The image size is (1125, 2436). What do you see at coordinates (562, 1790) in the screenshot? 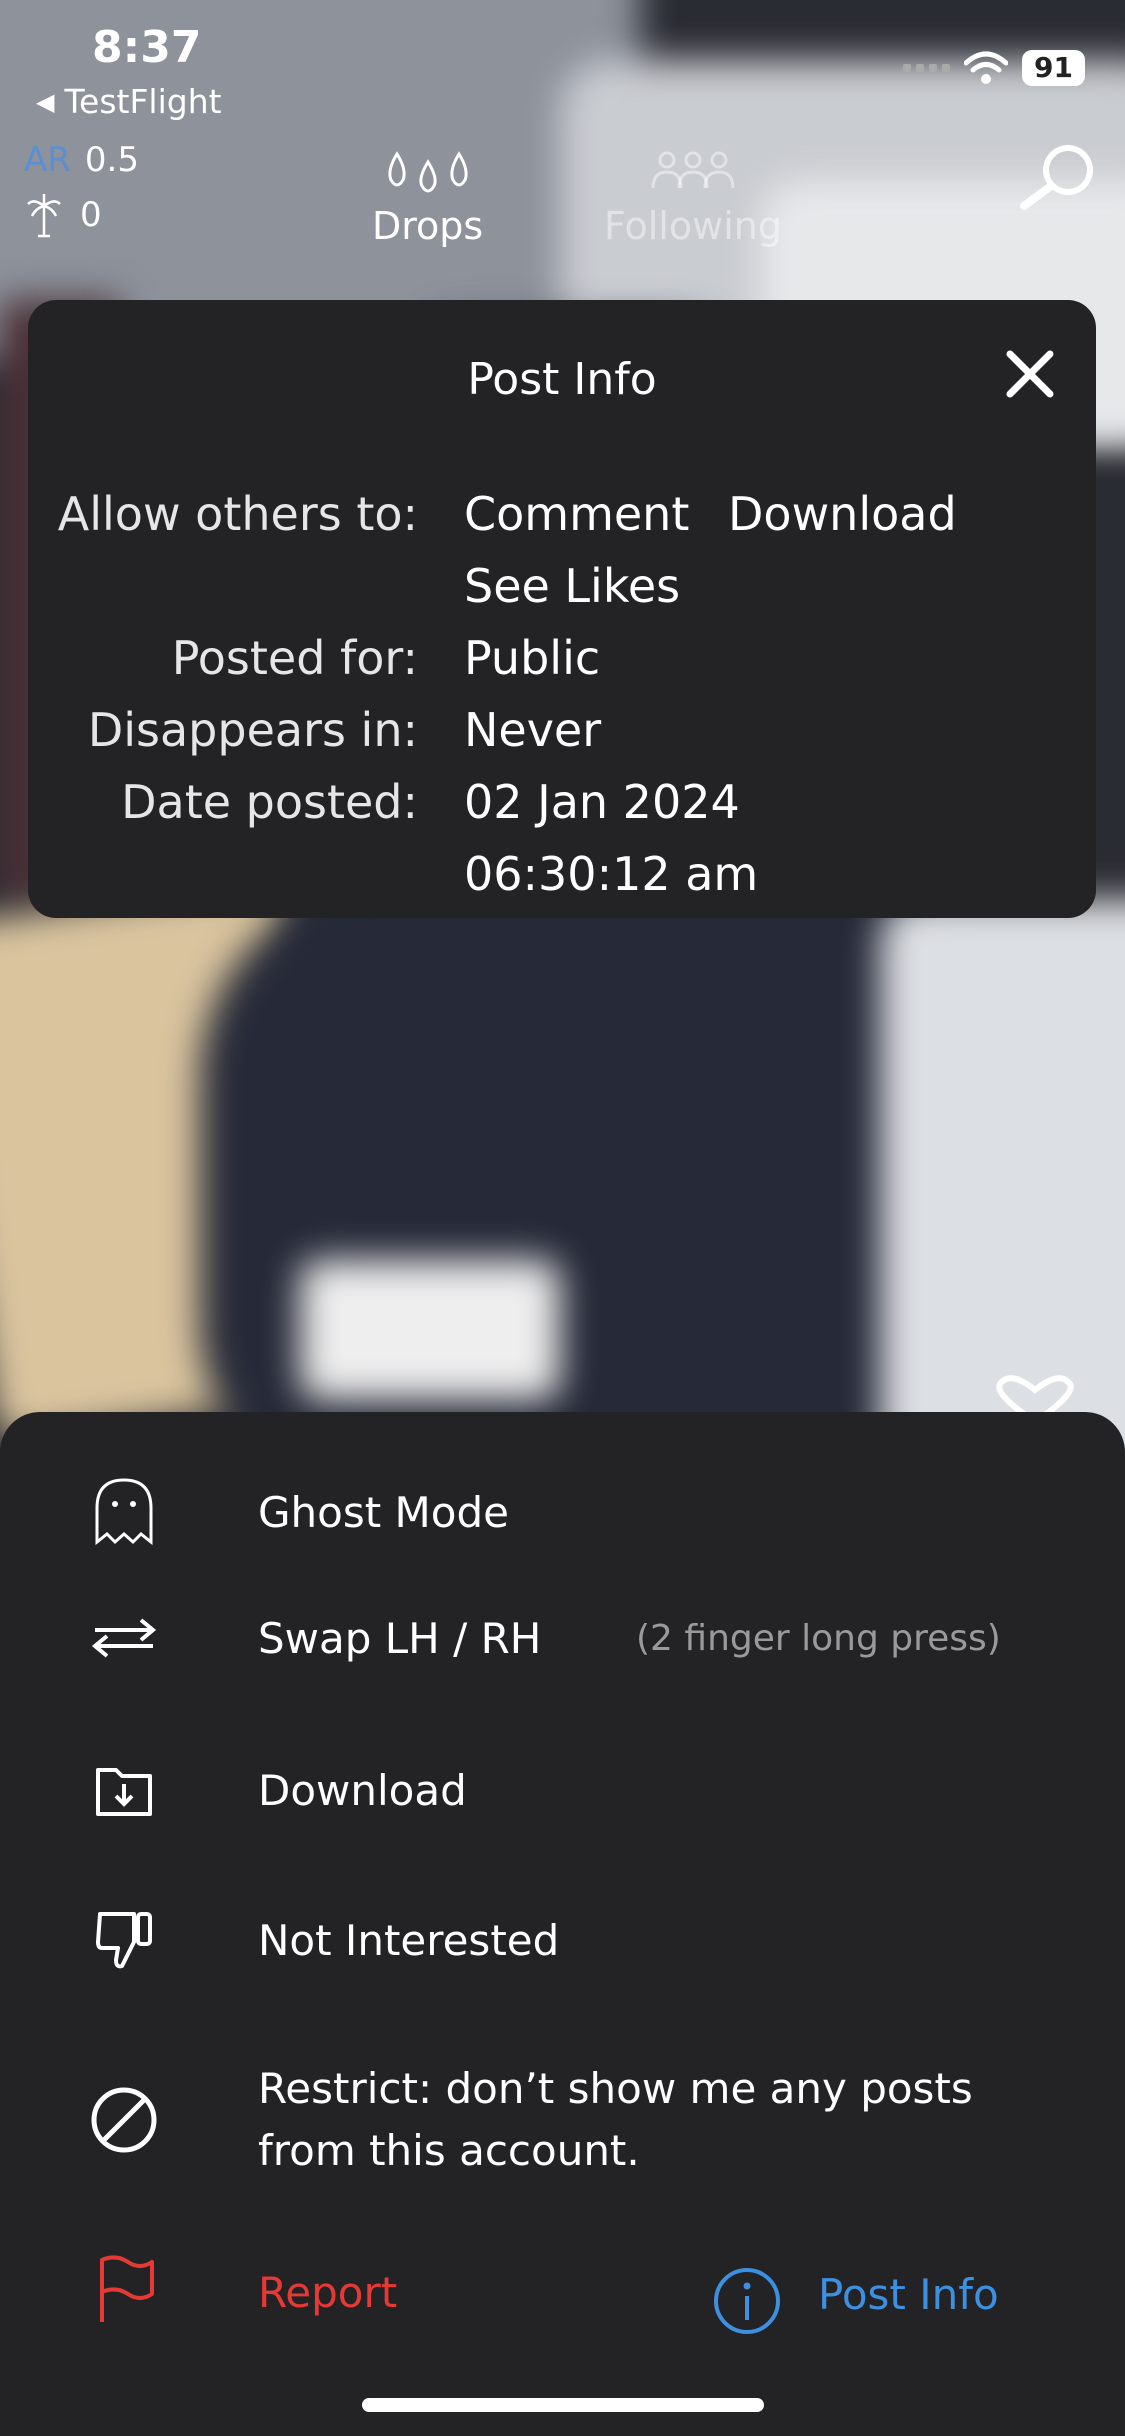
I see `download-item: Download` at bounding box center [562, 1790].